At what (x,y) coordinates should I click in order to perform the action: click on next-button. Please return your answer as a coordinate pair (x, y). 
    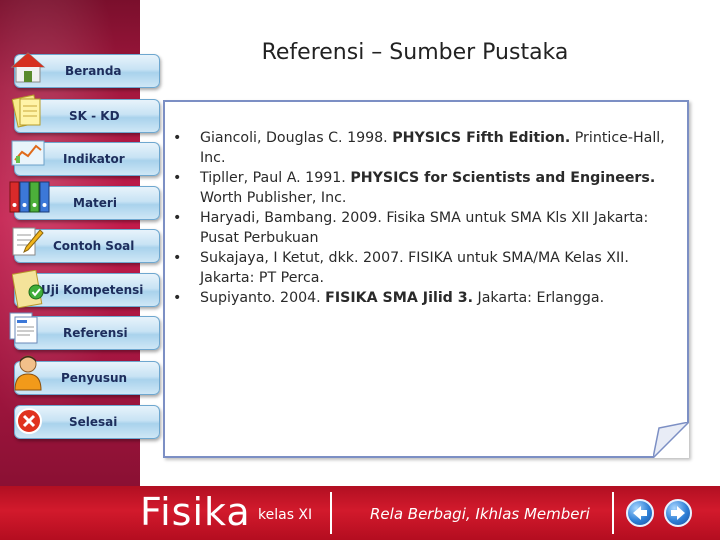
    Looking at the image, I should click on (678, 513).